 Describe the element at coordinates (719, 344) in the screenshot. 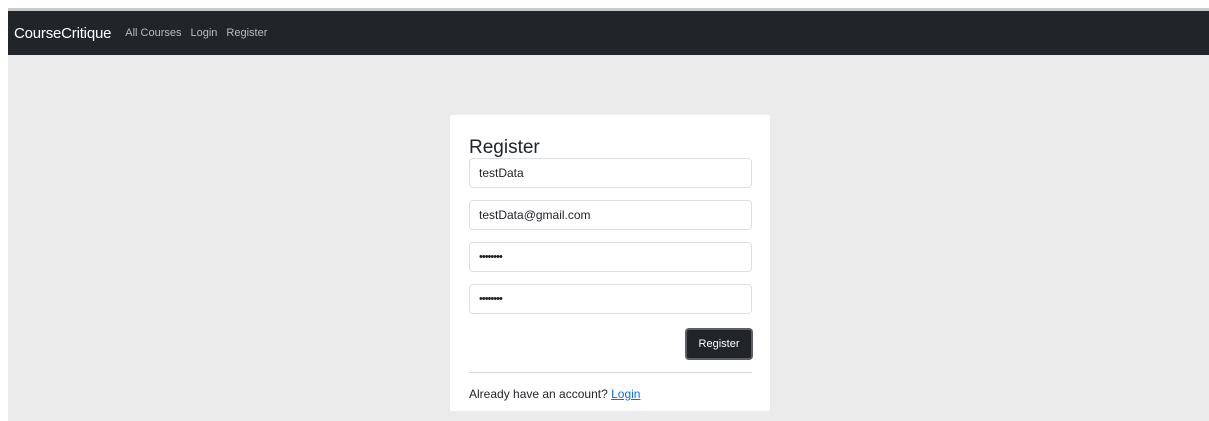

I see `register-submit-button: Register` at that location.